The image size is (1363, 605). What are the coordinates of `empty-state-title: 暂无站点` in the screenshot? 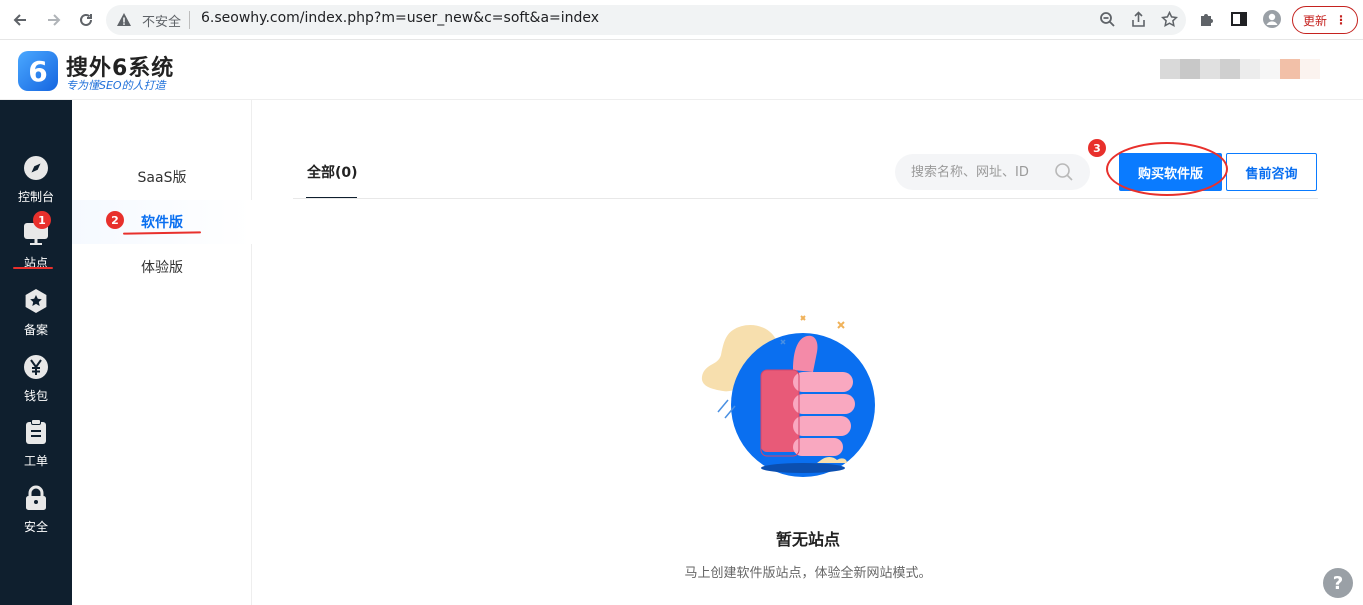 It's located at (807, 539).